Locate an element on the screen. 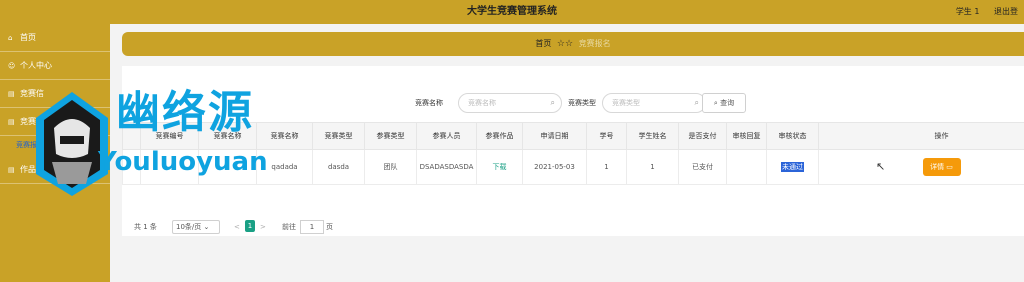 This screenshot has height=282, width=1024. column-header: 参赛人员 is located at coordinates (446, 136).